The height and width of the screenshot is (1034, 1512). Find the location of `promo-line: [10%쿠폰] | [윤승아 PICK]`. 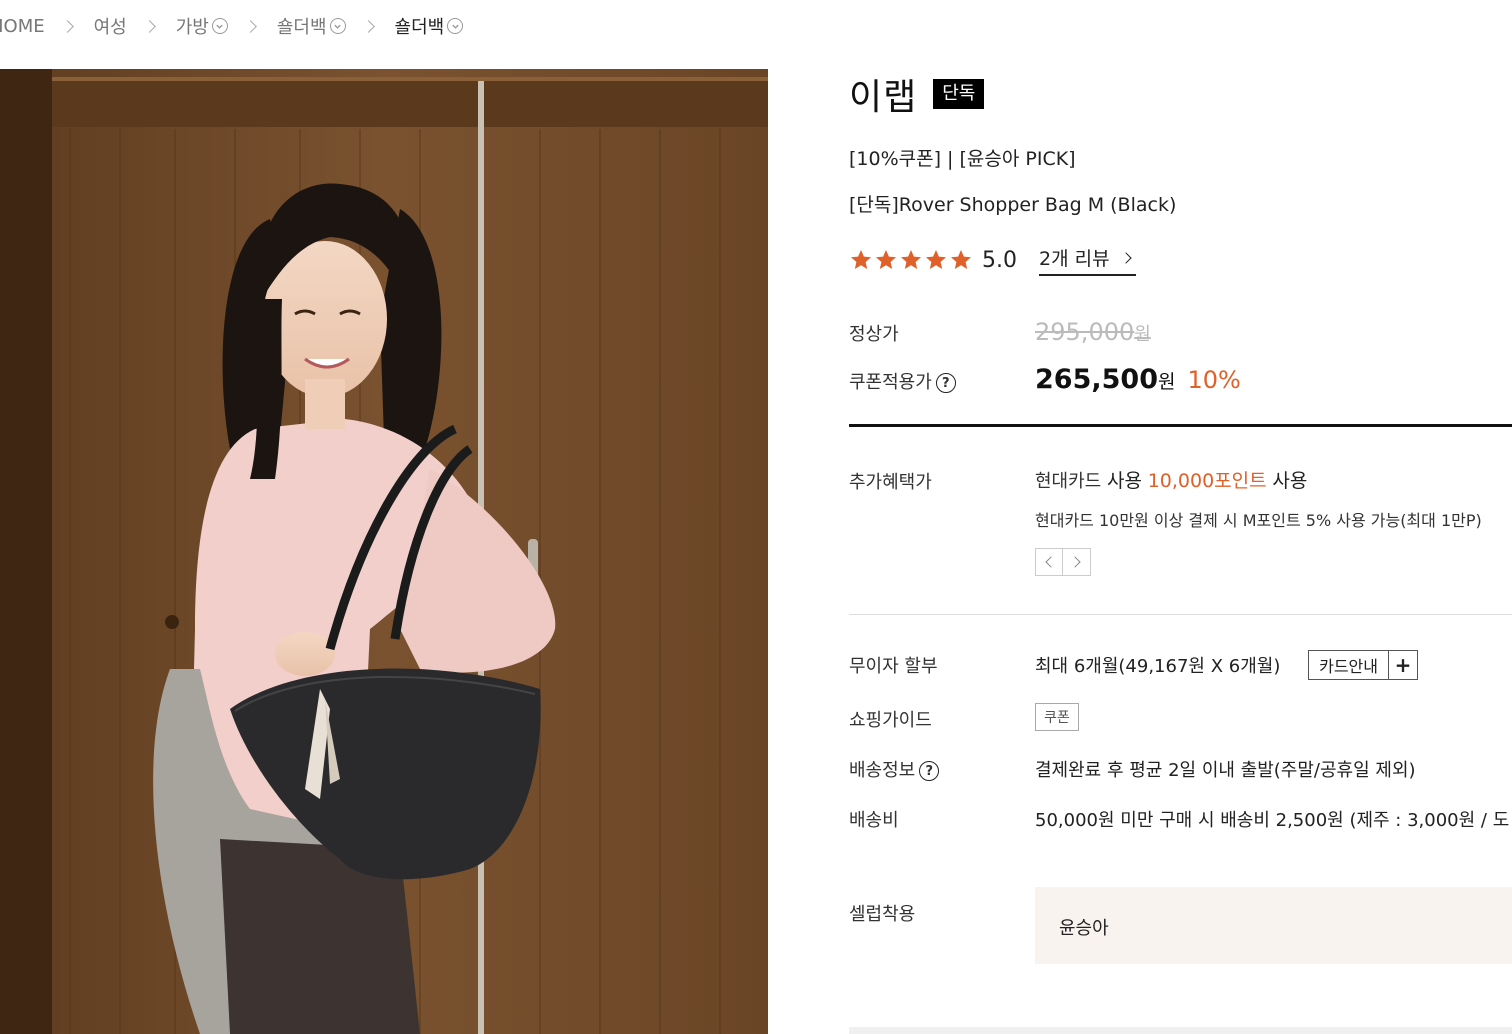

promo-line: [10%쿠폰] | [윤승아 PICK] is located at coordinates (962, 159).